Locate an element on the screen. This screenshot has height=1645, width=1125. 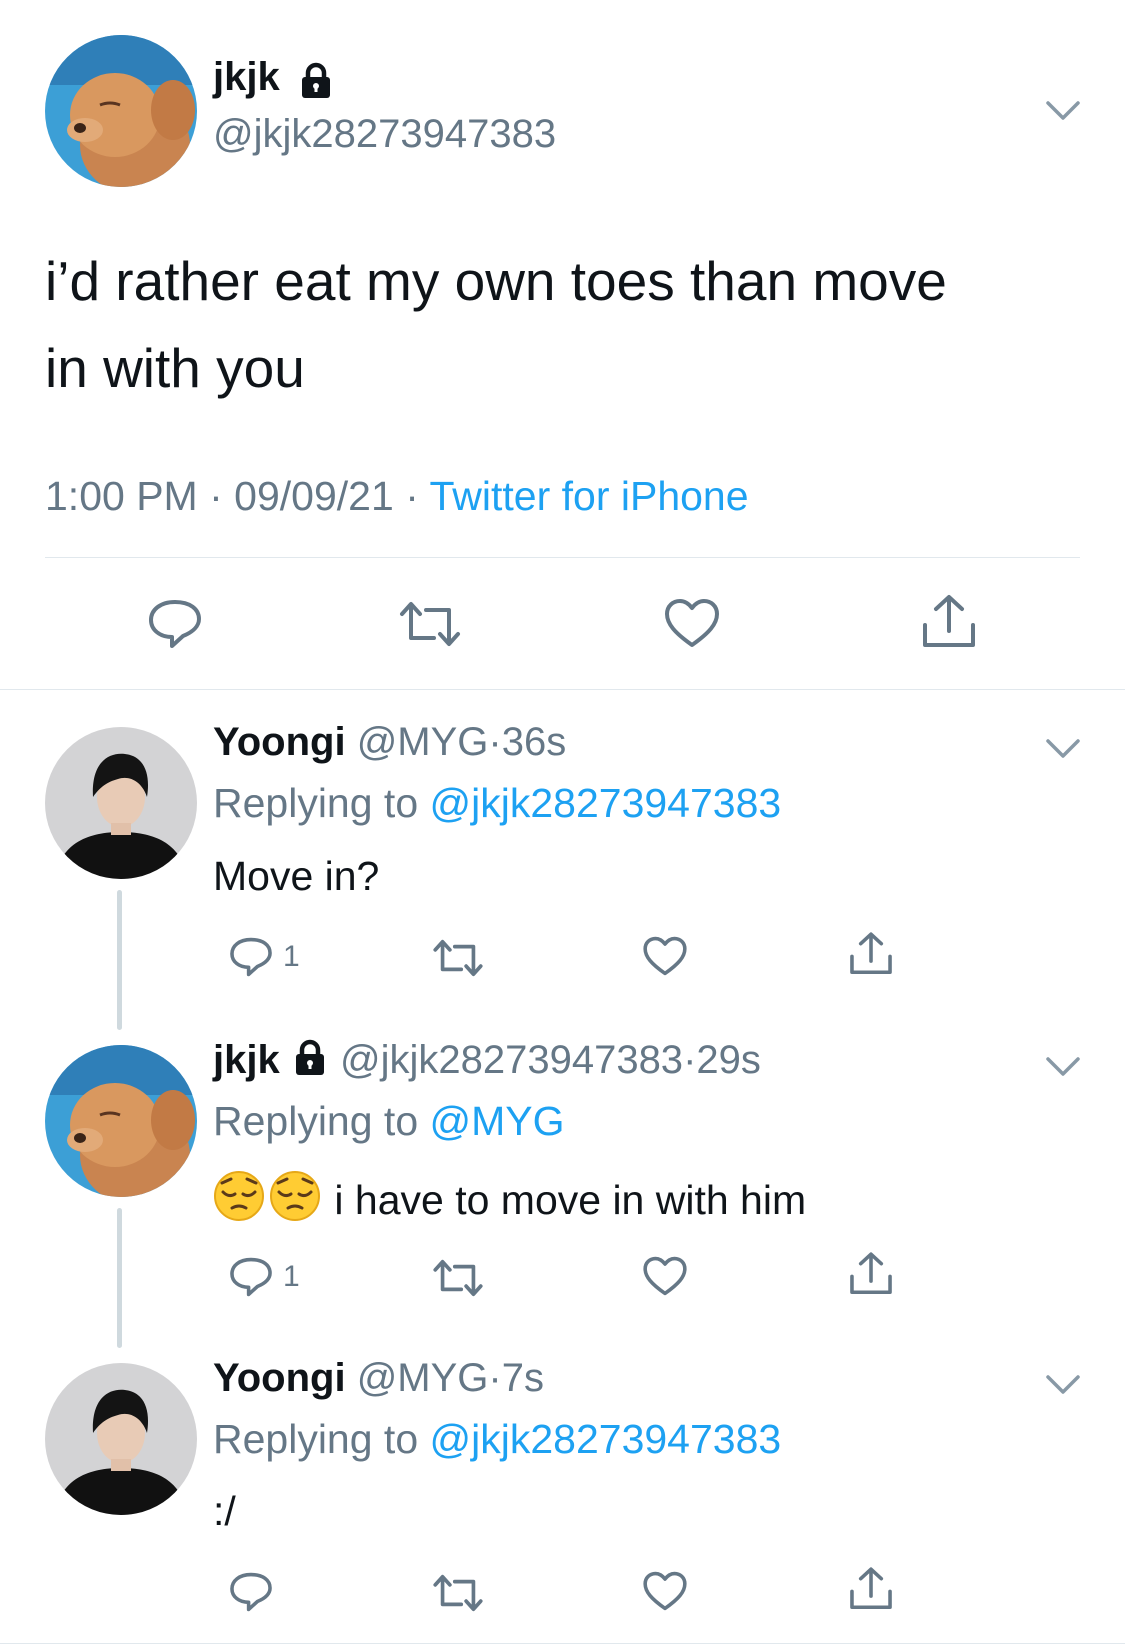
author-name: jkjk is located at coordinates (246, 77).